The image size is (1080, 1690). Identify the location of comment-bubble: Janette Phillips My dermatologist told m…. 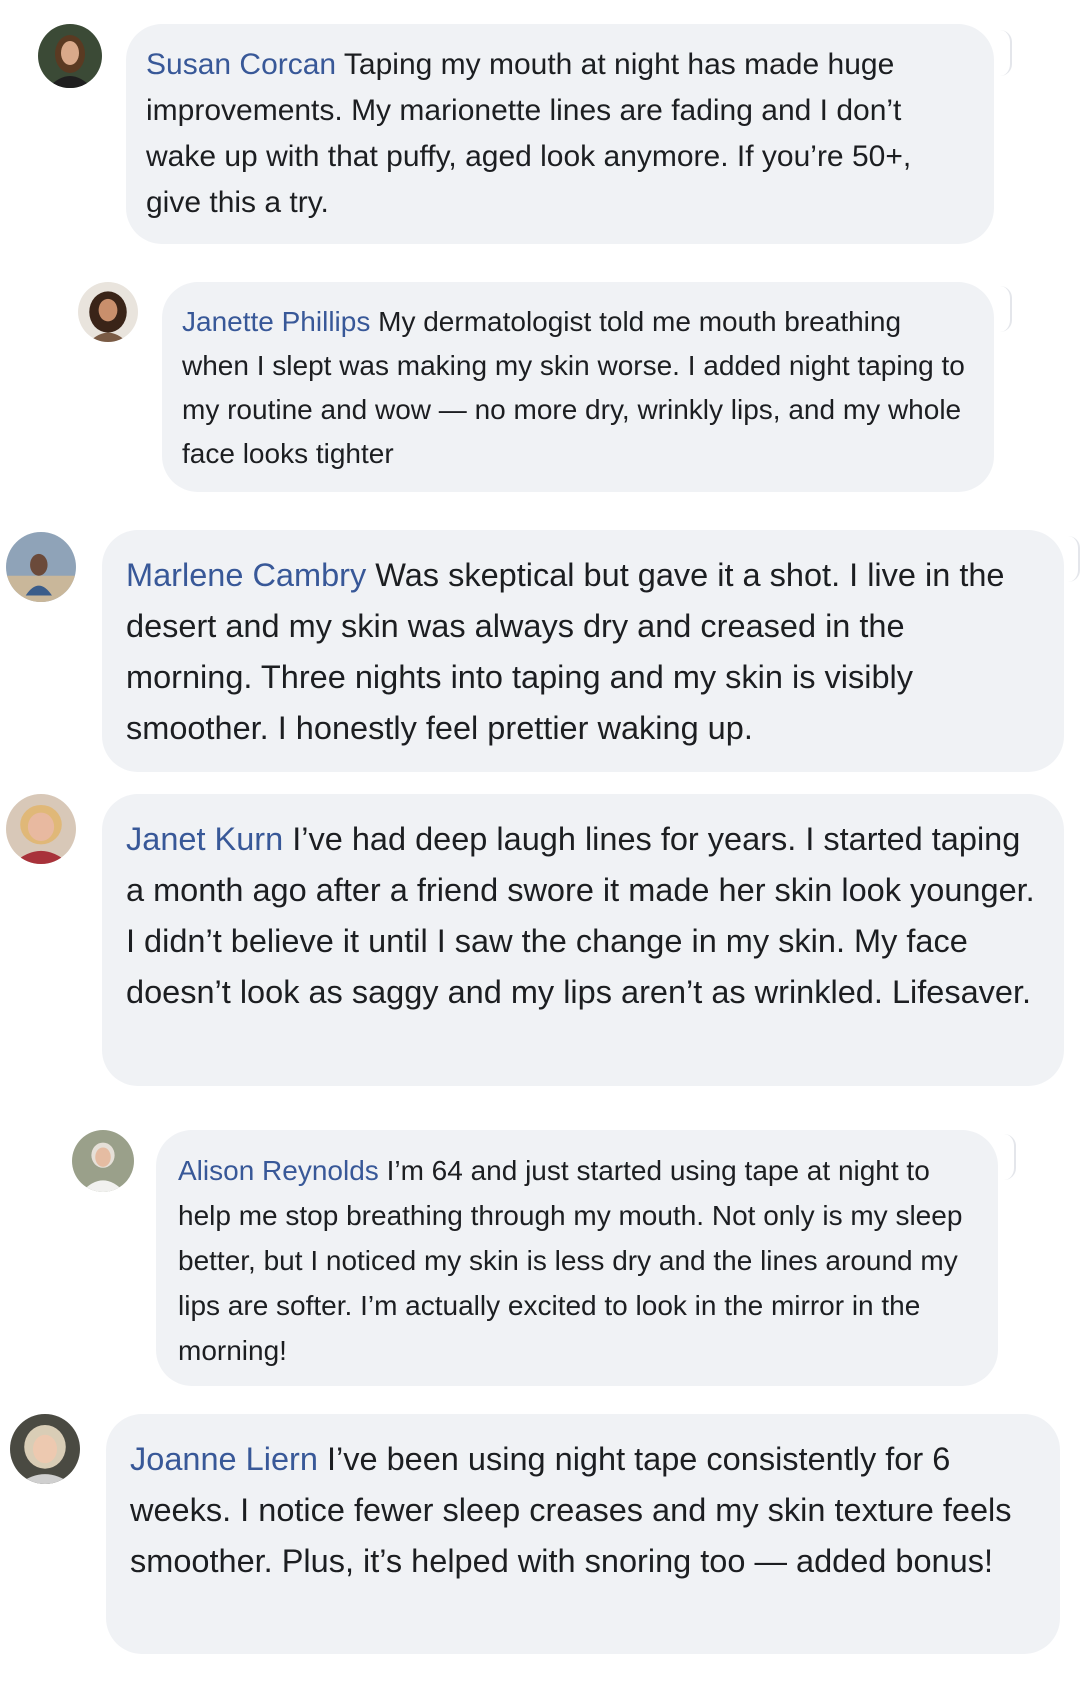
(578, 387).